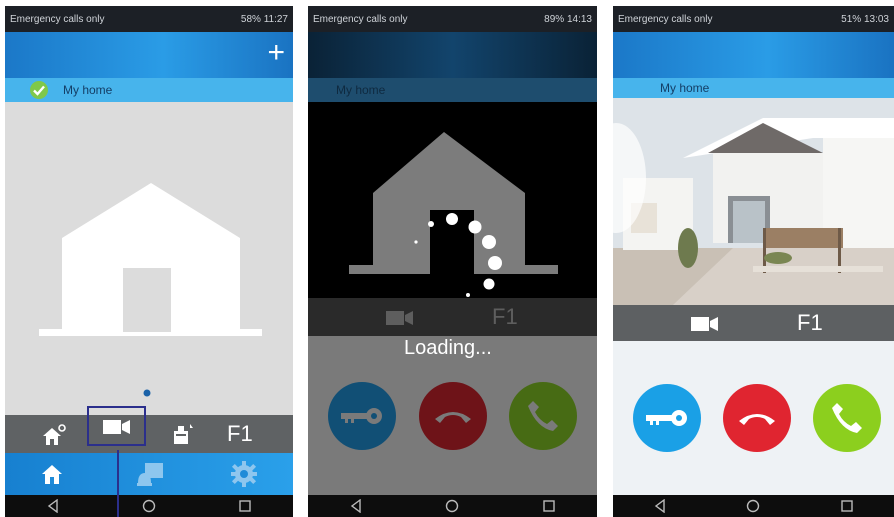 Image resolution: width=894 pixels, height=517 pixels. I want to click on status-right: 89% 14:13, so click(568, 19).